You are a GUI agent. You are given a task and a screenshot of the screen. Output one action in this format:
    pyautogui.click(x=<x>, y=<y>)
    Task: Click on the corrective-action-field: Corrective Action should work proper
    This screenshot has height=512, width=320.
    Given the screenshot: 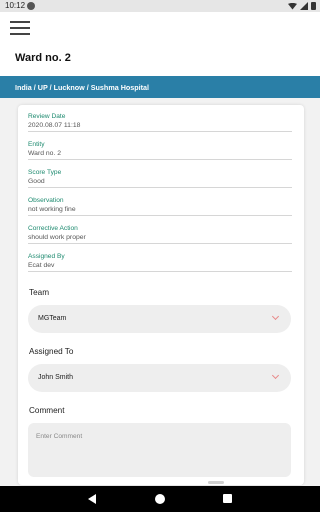 What is the action you would take?
    pyautogui.click(x=160, y=234)
    